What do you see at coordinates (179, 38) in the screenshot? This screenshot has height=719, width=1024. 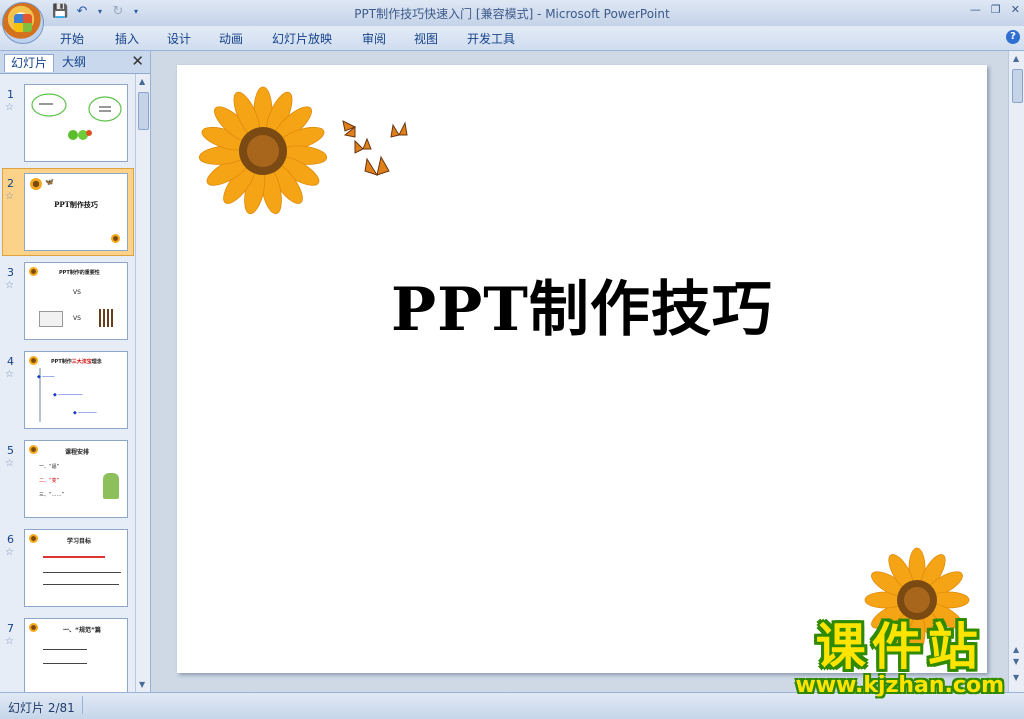 I see `tab-design: 设计` at bounding box center [179, 38].